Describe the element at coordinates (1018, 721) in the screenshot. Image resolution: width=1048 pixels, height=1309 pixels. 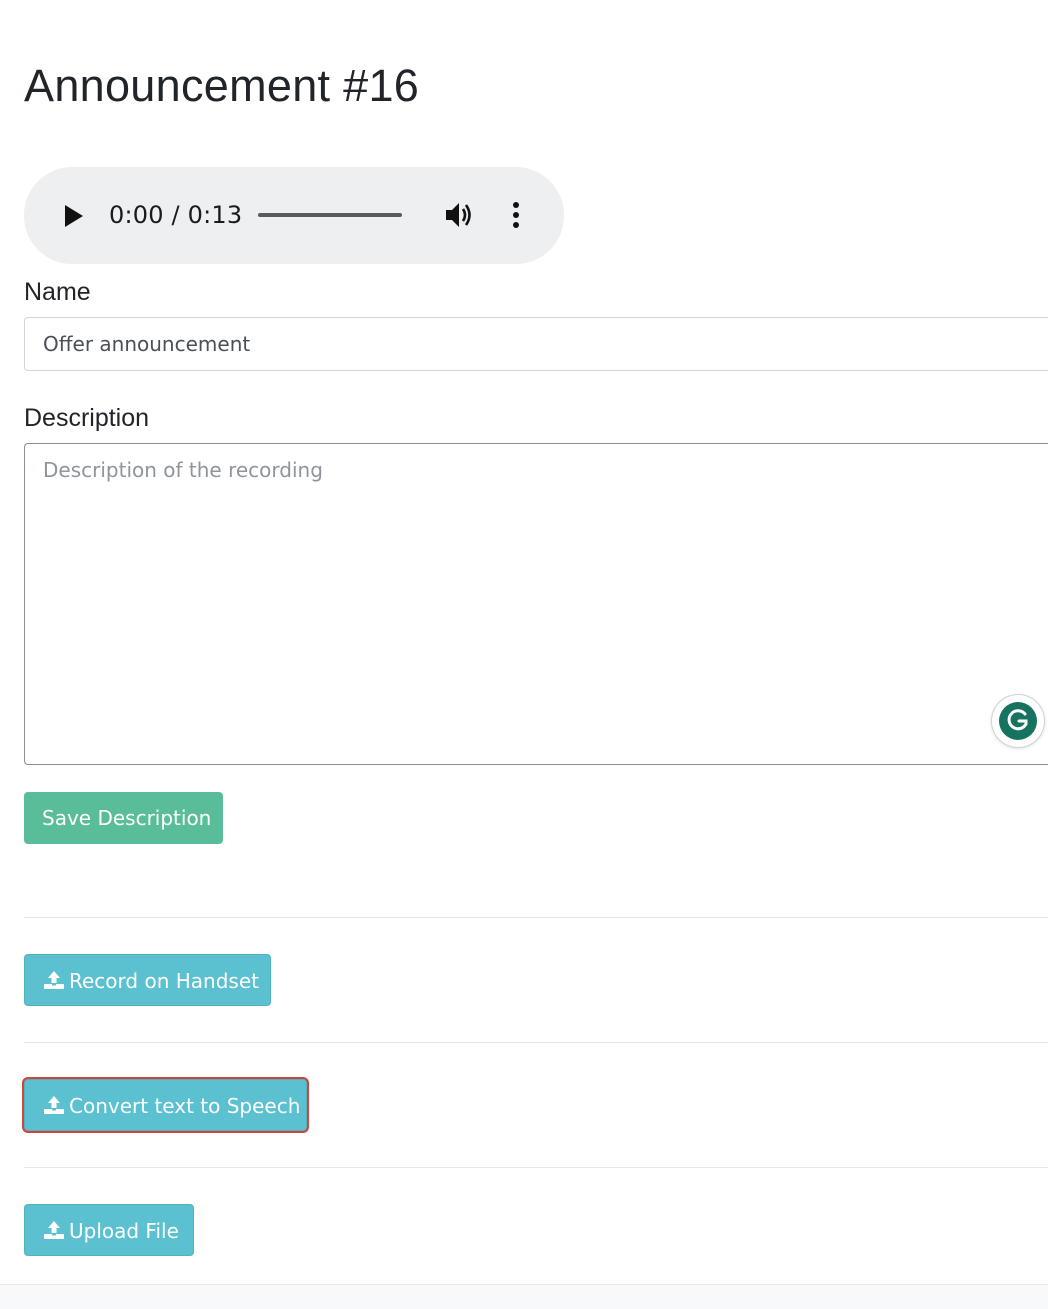
I see `grammarly-icon` at that location.